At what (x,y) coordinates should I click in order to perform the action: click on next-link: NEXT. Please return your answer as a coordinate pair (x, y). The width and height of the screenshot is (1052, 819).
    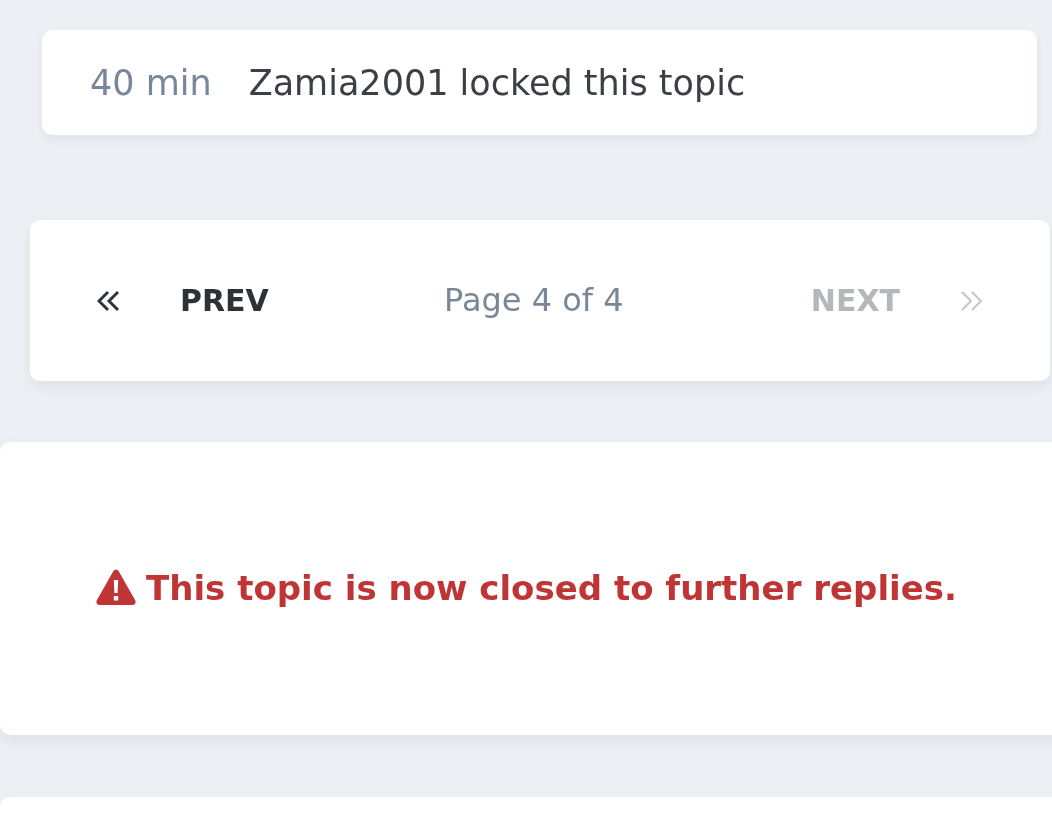
    Looking at the image, I should click on (855, 300).